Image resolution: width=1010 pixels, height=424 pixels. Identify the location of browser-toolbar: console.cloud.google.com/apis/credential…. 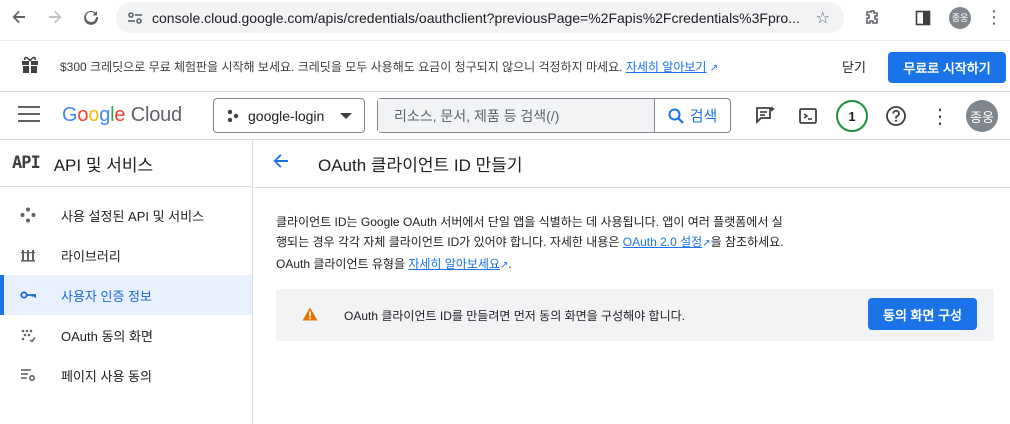
(505, 17).